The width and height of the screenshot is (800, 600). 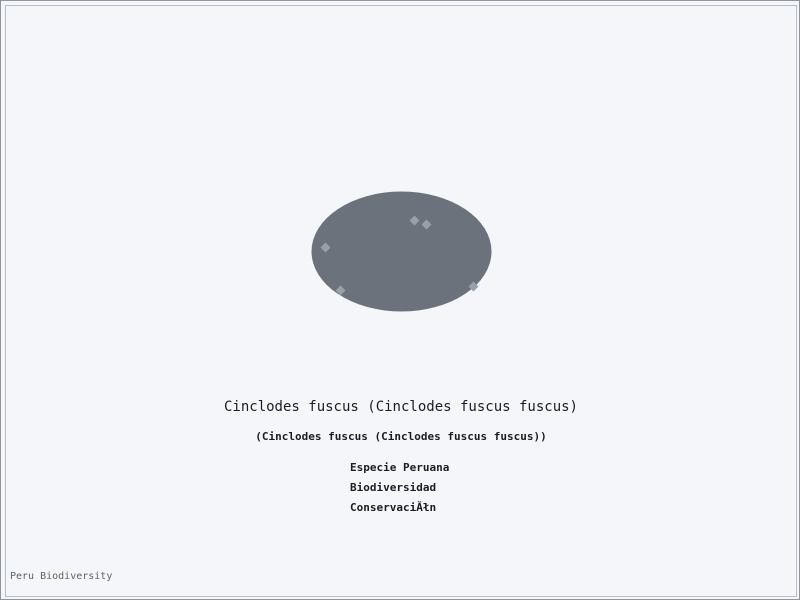 I want to click on footer-credit: Peru Biodiversity, so click(x=61, y=576).